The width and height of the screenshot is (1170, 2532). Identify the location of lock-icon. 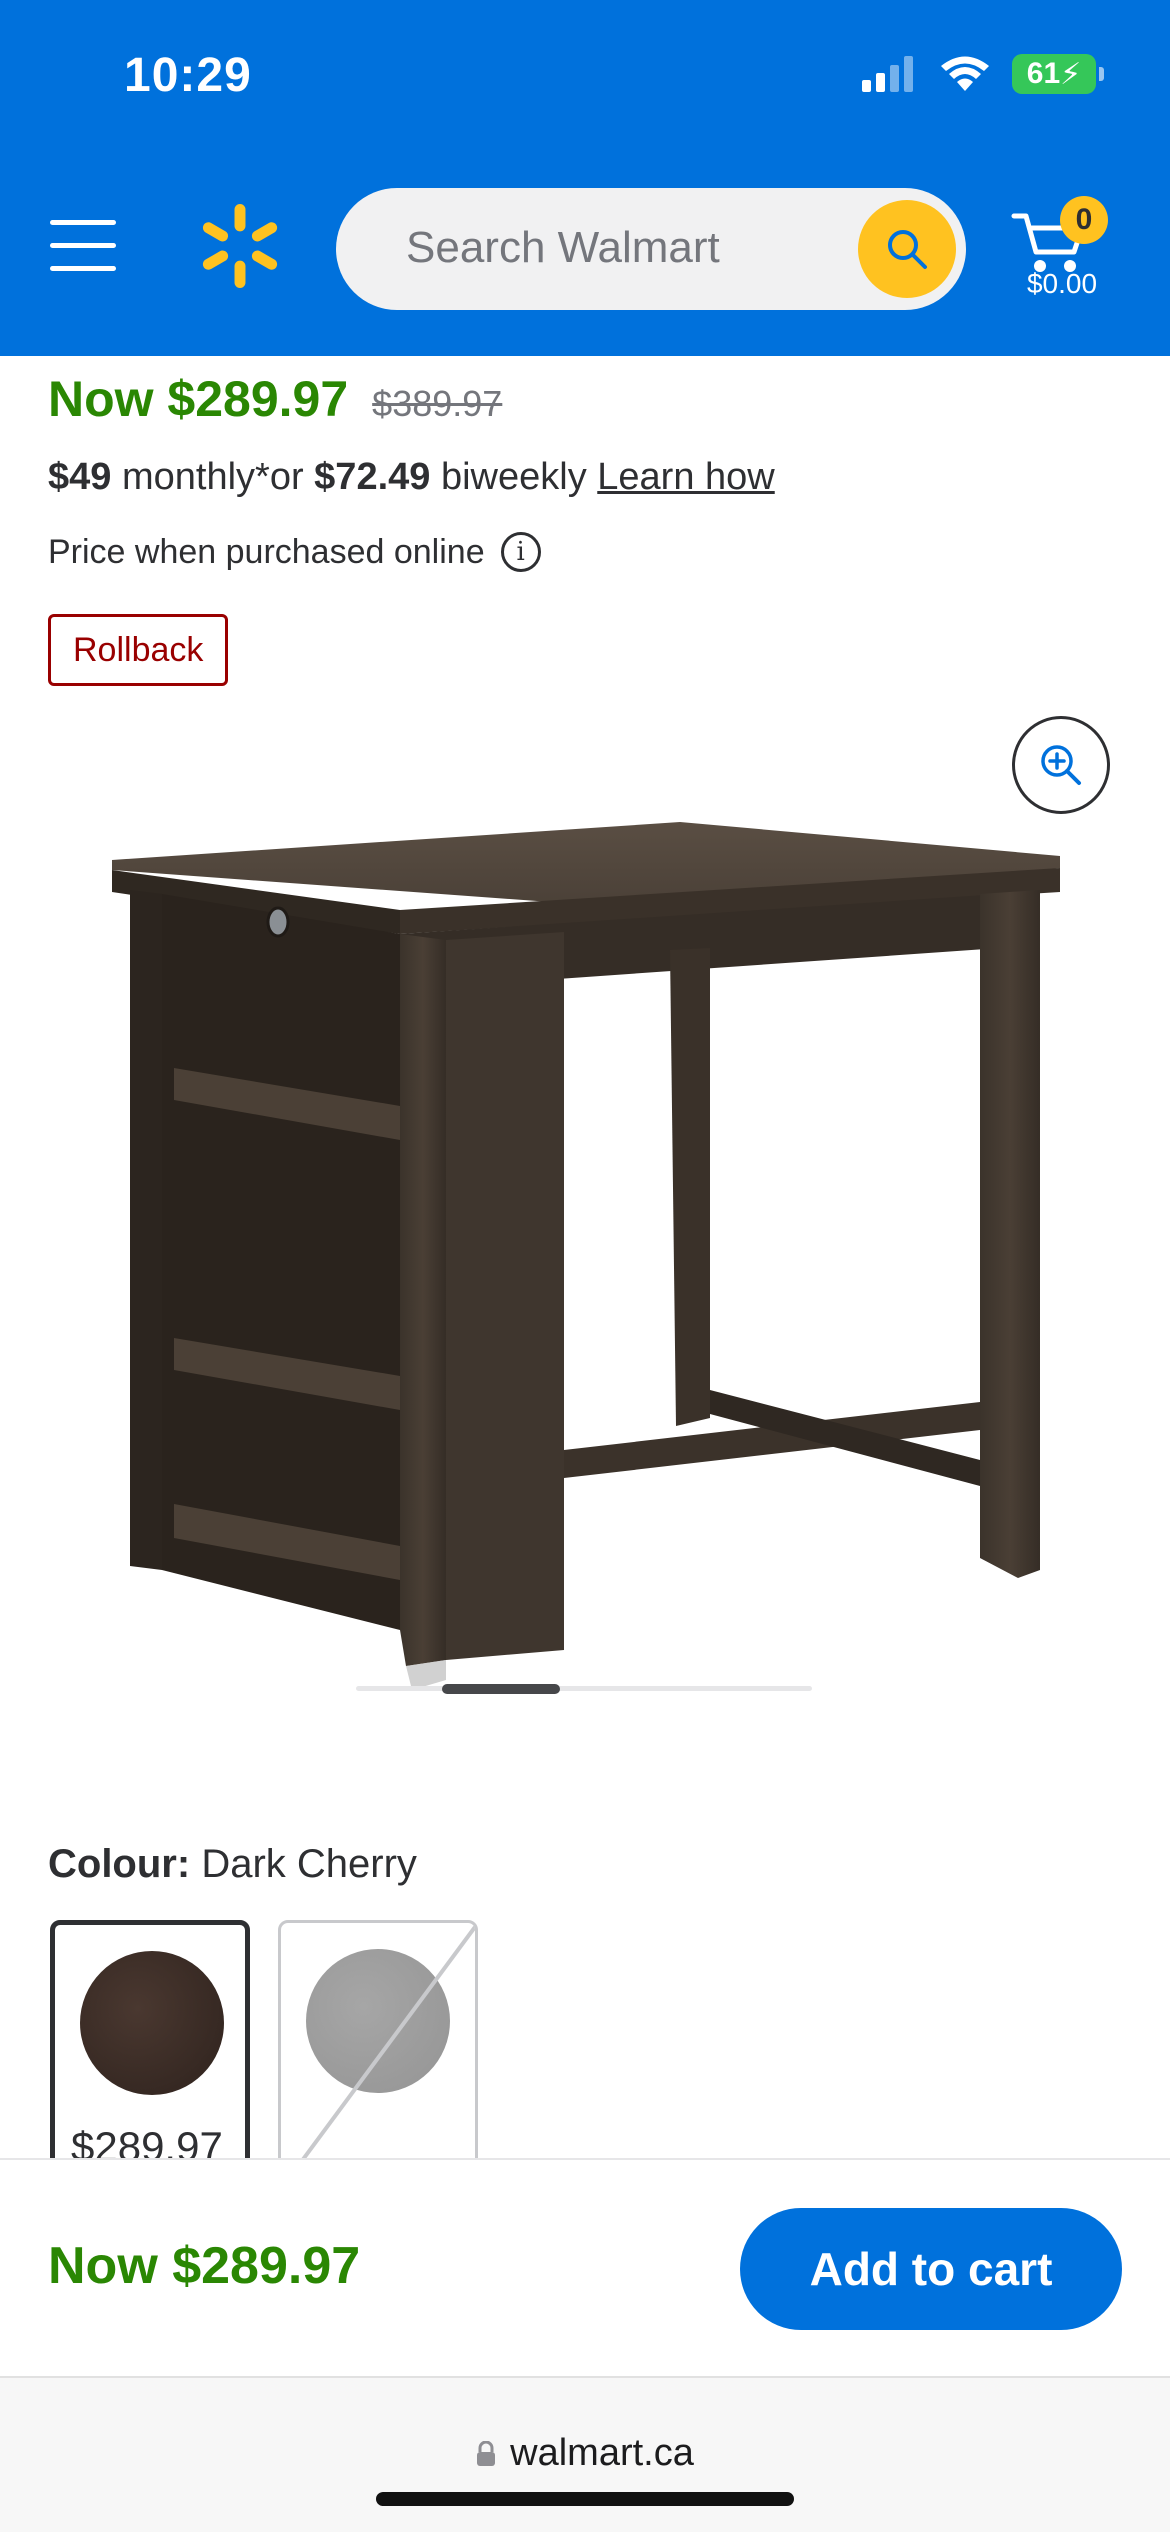
(486, 2453).